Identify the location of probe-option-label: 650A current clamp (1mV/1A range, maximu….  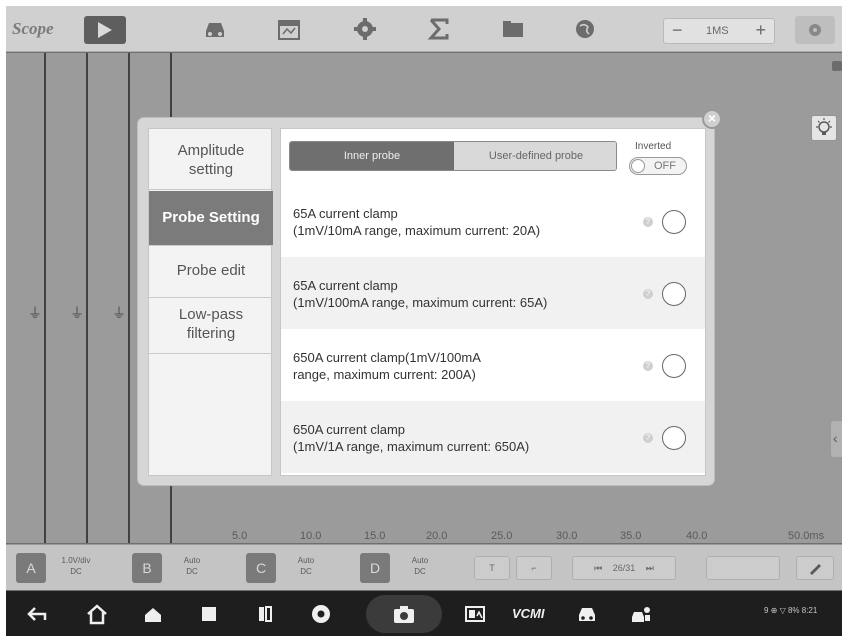
(411, 438).